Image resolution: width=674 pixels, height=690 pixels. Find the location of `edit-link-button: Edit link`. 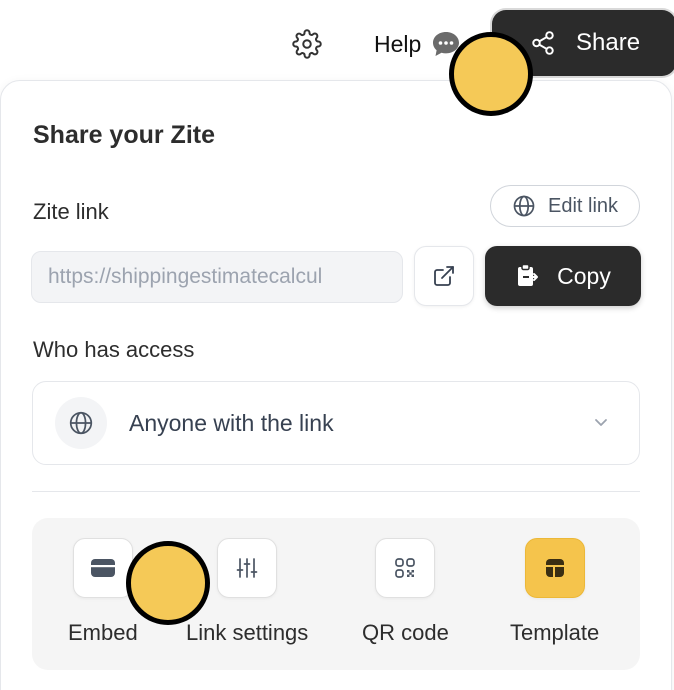

edit-link-button: Edit link is located at coordinates (565, 206).